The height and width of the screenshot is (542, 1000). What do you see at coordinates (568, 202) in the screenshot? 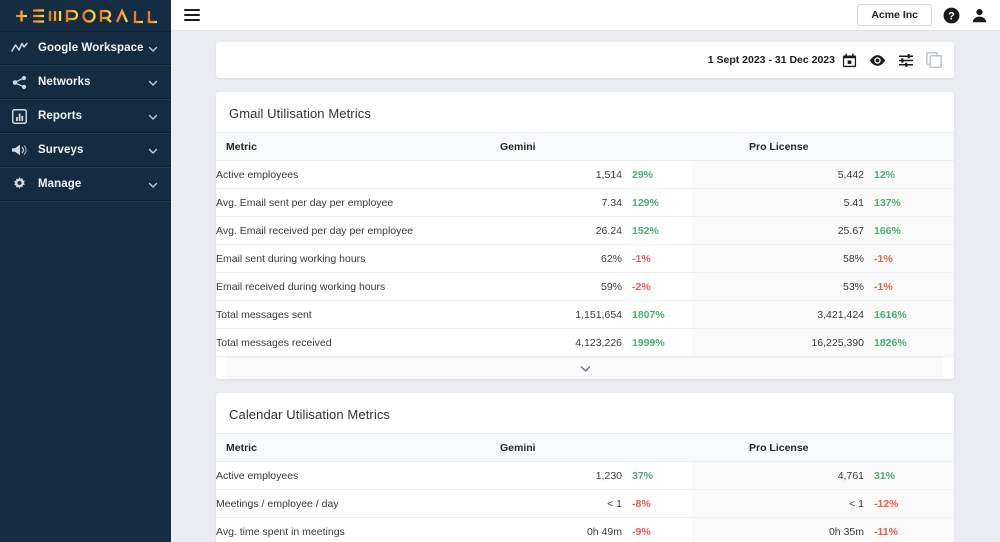
I see `gemini-value-cell: 7.34 129%` at bounding box center [568, 202].